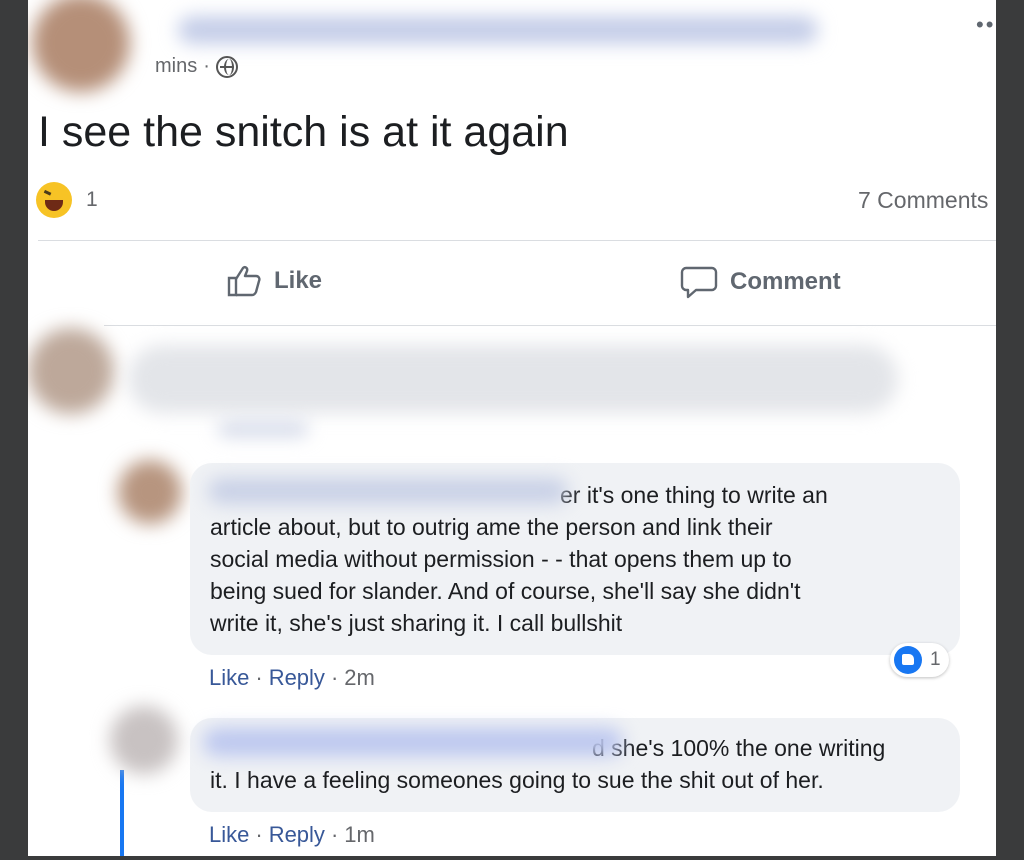  I want to click on comment-redacted, so click(513, 379).